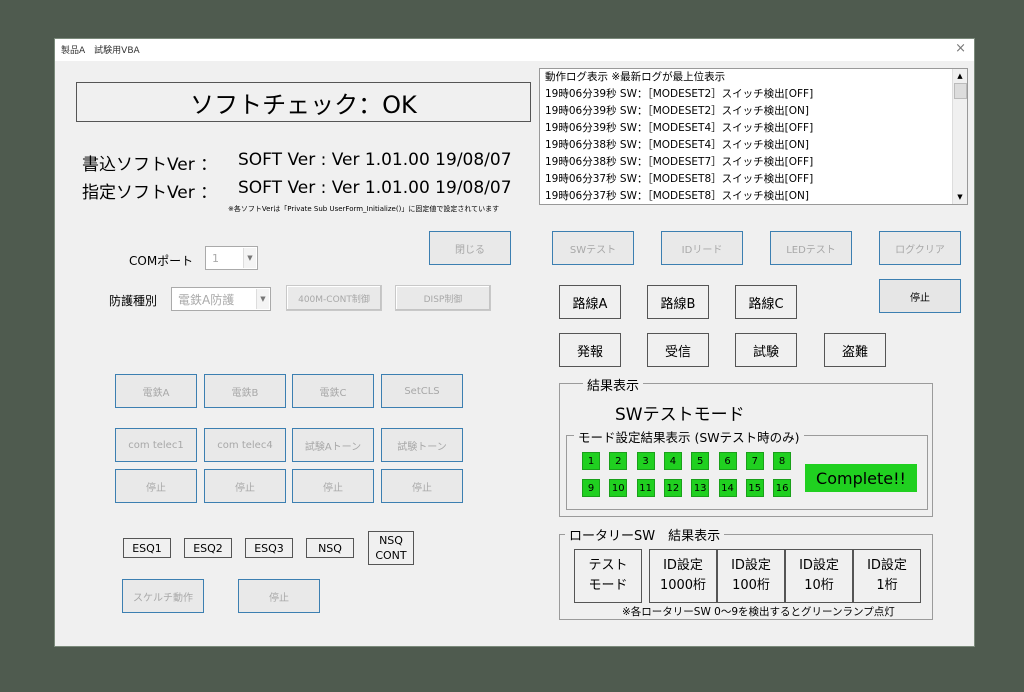  What do you see at coordinates (887, 585) in the screenshot?
I see `rotary-cell-line2: 1桁` at bounding box center [887, 585].